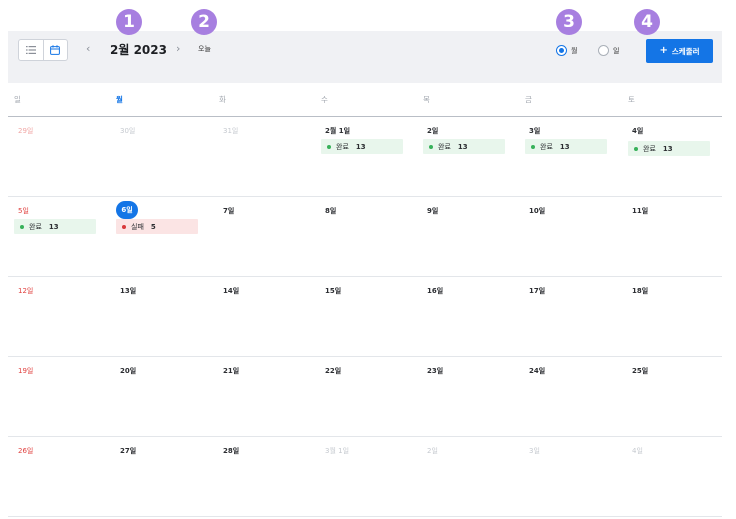  Describe the element at coordinates (157, 226) in the screenshot. I see `event-failed: 실패 5` at that location.